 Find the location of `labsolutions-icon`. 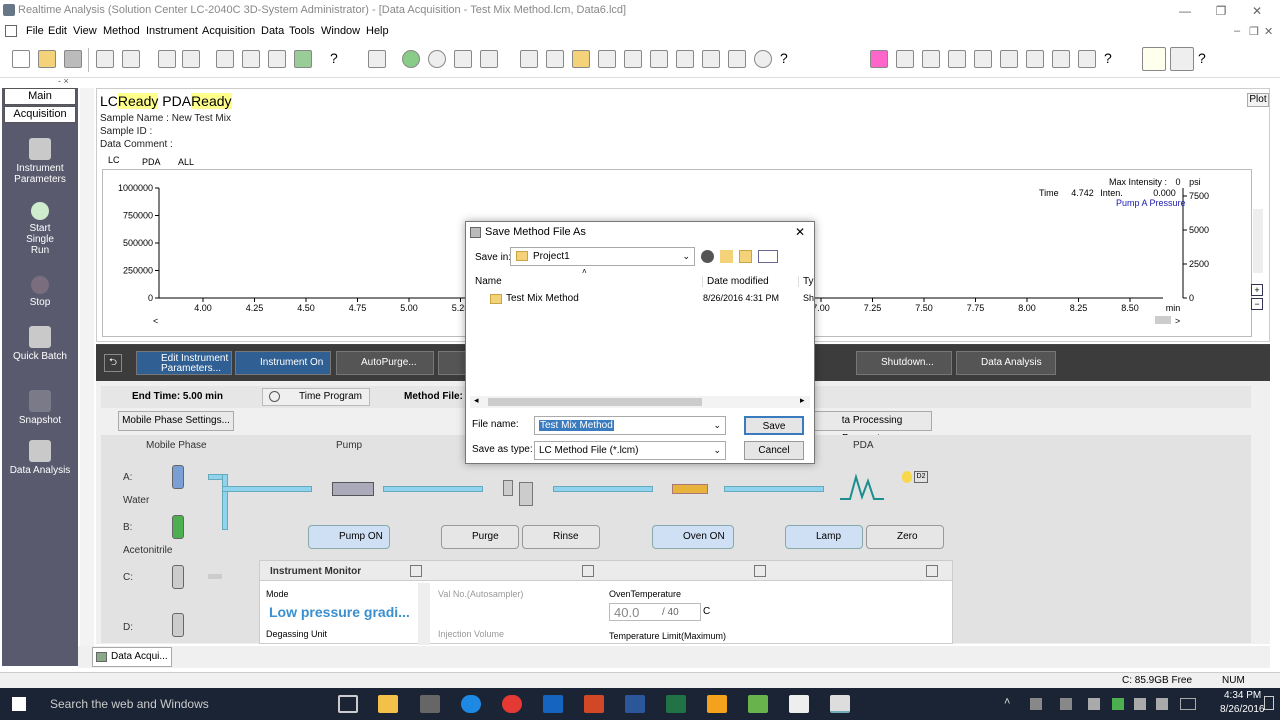

labsolutions-icon is located at coordinates (717, 704).